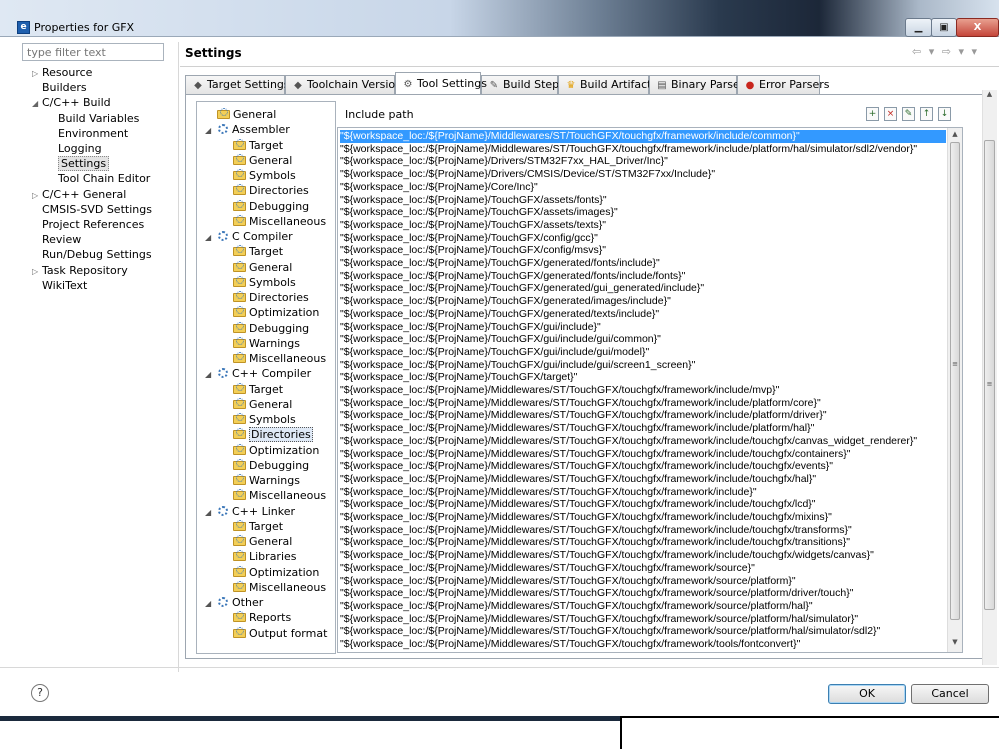  What do you see at coordinates (945, 51) in the screenshot?
I see `history-nav-arrows: ⇦ ▾ ⇨ ▾ ▾` at bounding box center [945, 51].